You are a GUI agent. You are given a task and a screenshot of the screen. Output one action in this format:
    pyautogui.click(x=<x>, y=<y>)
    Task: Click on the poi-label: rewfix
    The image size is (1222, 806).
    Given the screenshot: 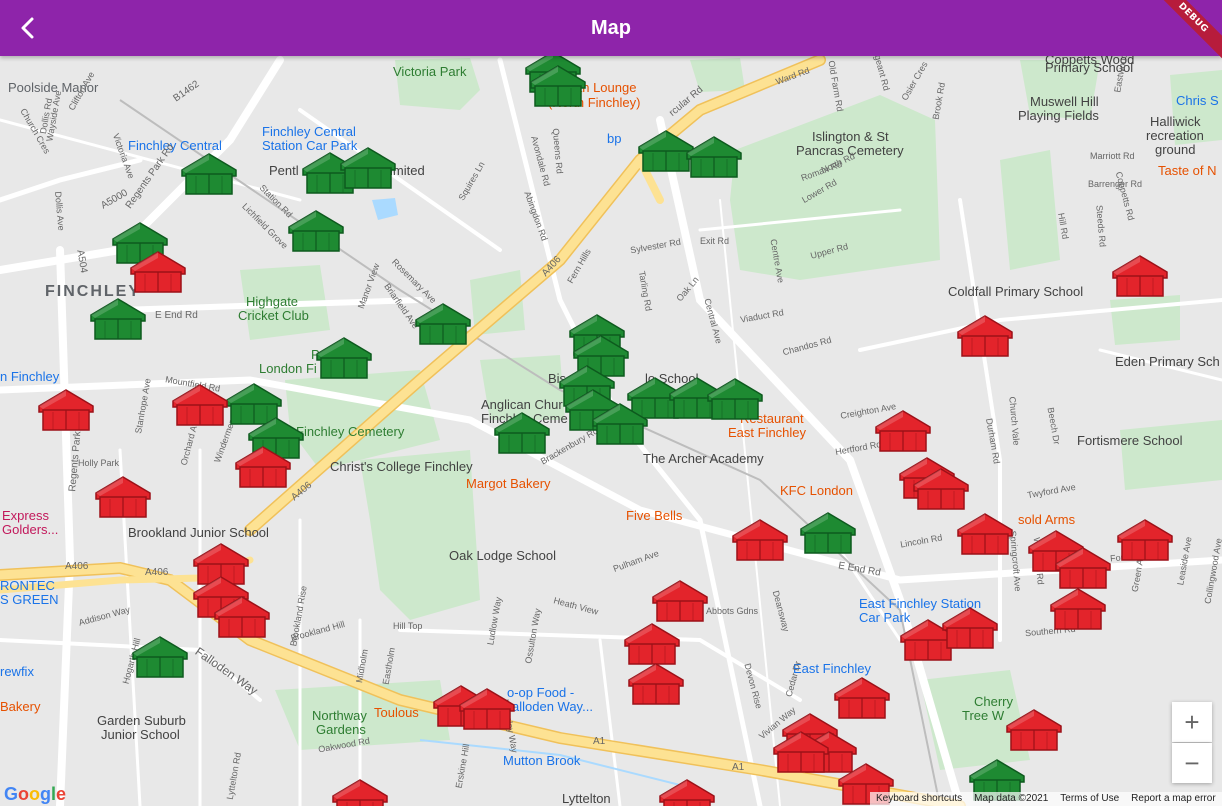 What is the action you would take?
    pyautogui.click(x=17, y=671)
    